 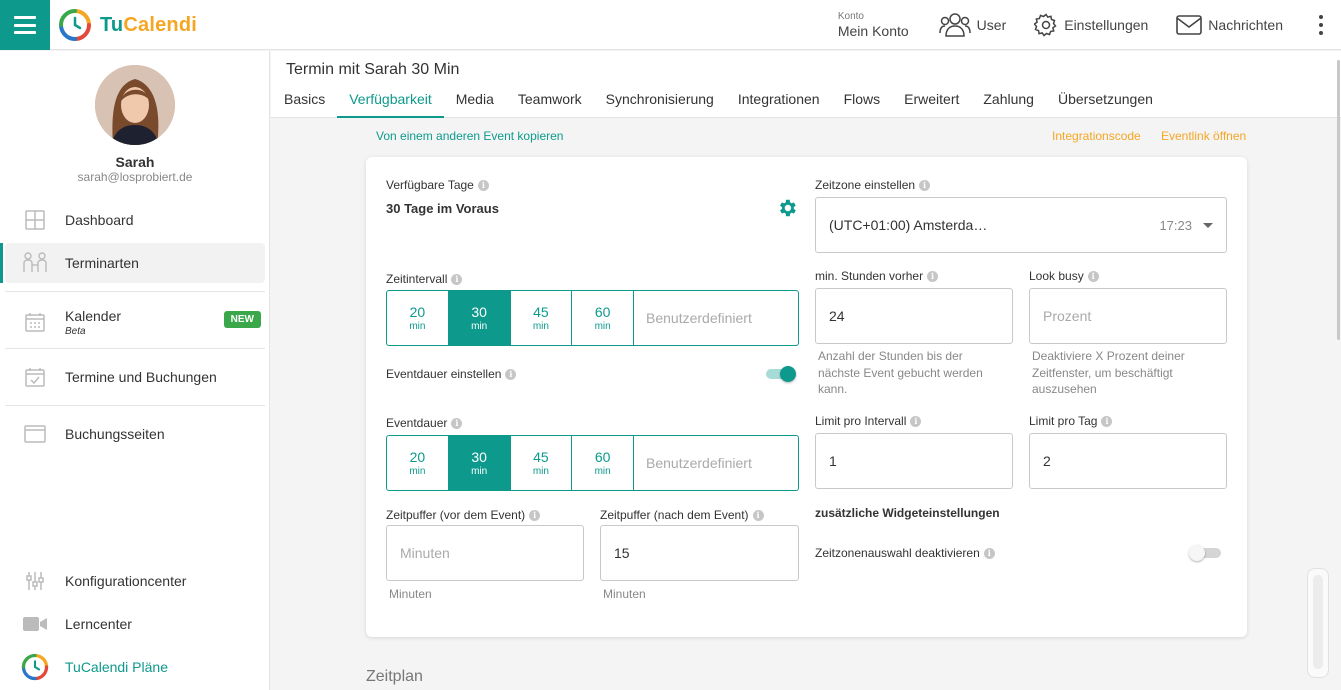 I want to click on duration-label: Eventdauer i, so click(x=424, y=423).